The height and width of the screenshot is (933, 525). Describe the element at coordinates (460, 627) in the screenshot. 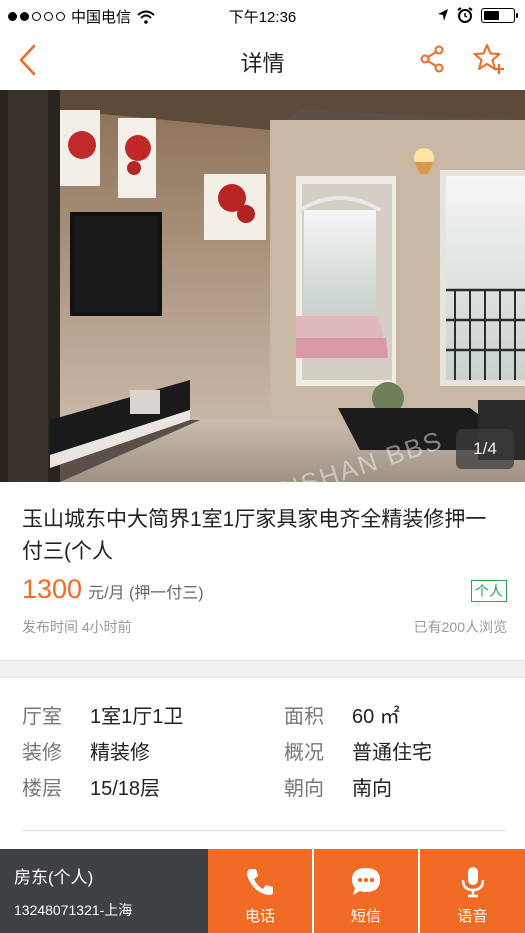

I see `view-count: 已有200人浏览` at that location.